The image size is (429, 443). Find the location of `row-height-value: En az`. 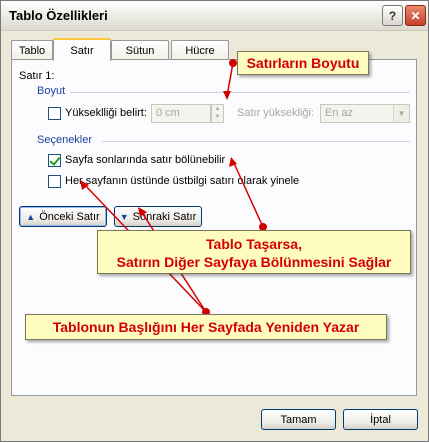

row-height-value: En az is located at coordinates (339, 113).